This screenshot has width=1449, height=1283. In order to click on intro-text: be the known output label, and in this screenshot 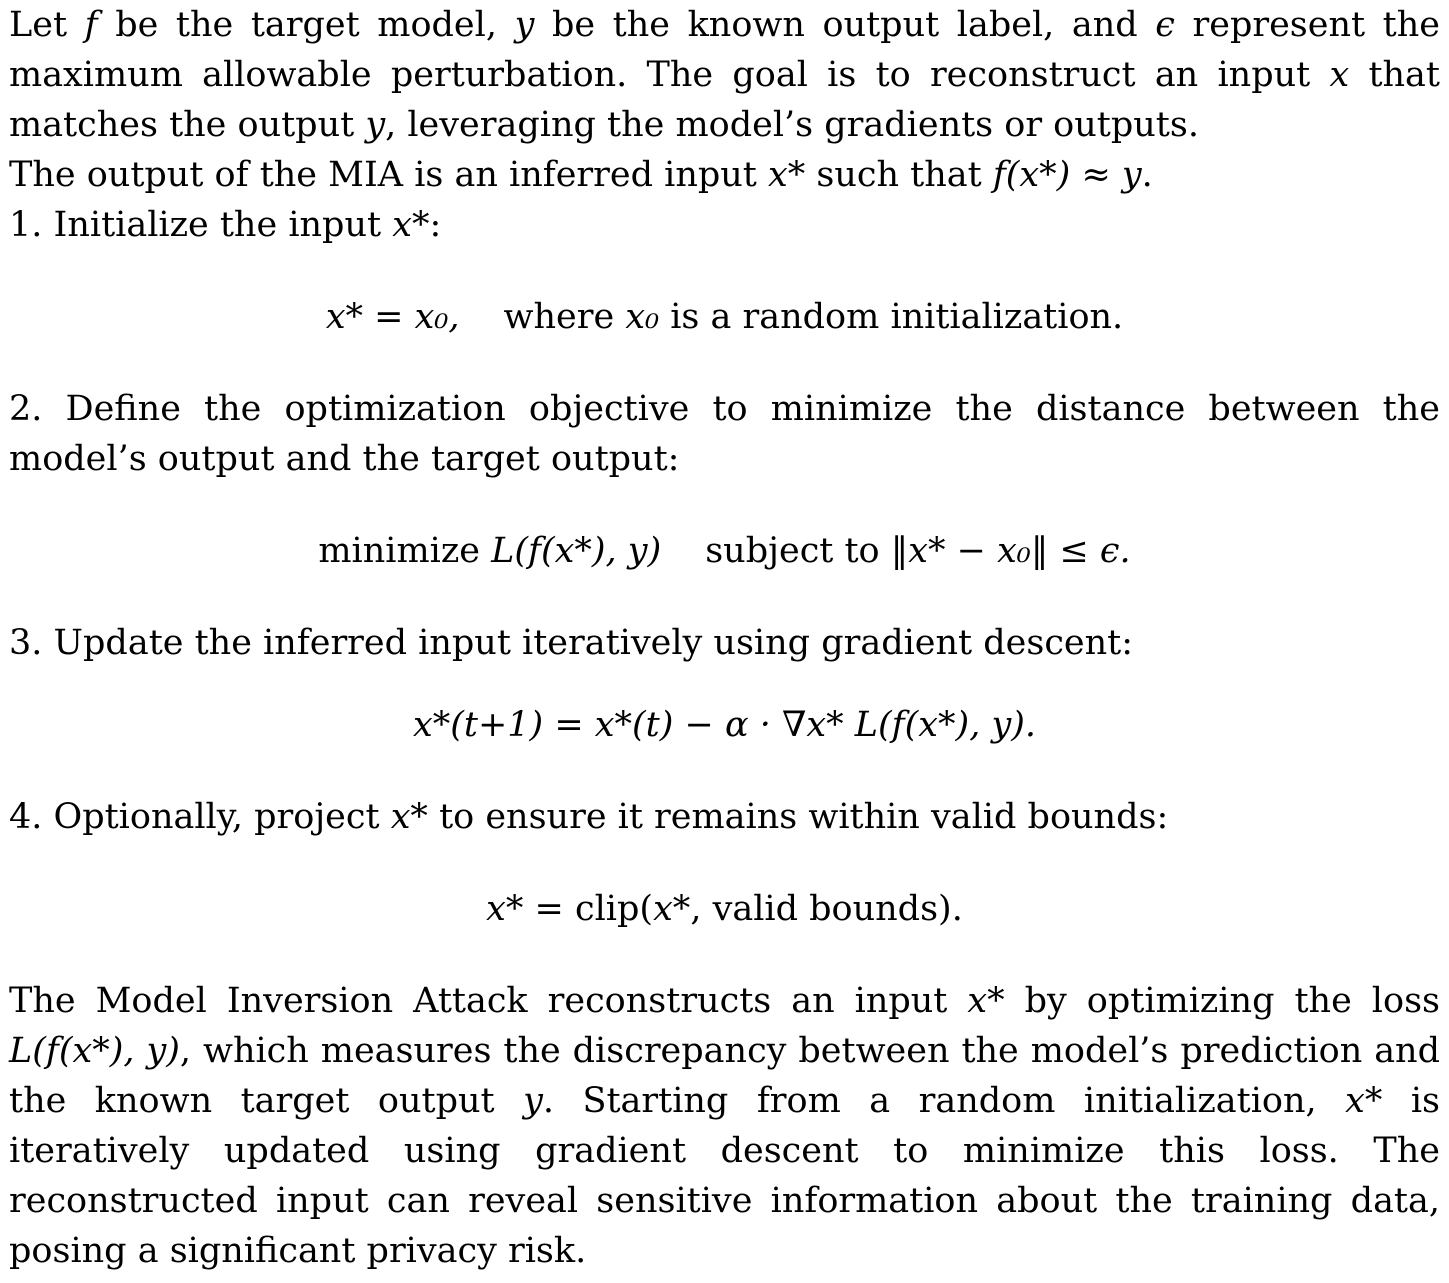, I will do `click(845, 25)`.